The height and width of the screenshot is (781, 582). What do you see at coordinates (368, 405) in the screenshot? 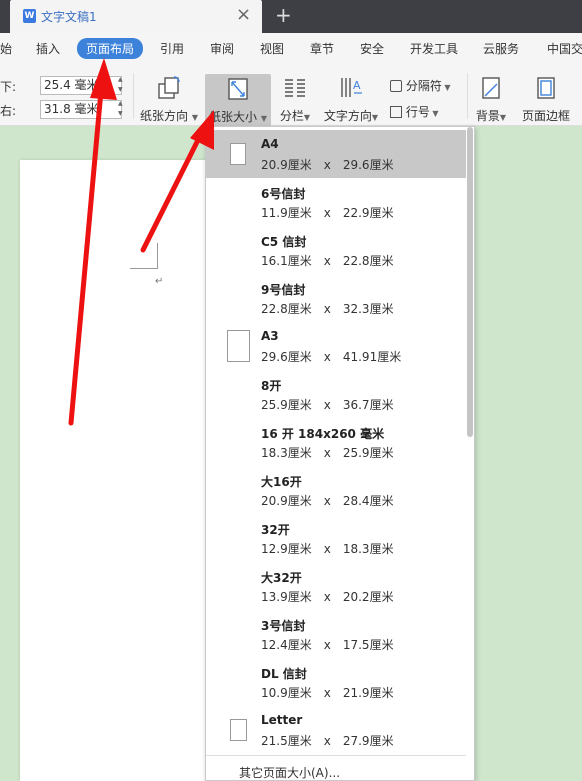
I see `paper-height: 36.7厘米` at bounding box center [368, 405].